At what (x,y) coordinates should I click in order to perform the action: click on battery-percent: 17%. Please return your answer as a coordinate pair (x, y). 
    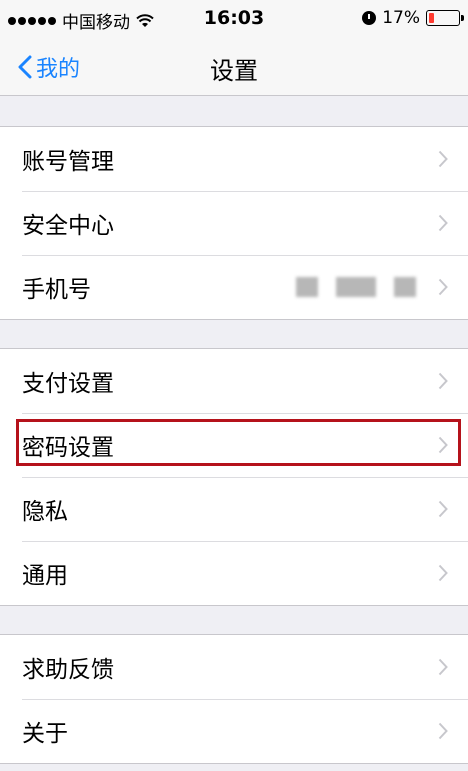
    Looking at the image, I should click on (401, 18).